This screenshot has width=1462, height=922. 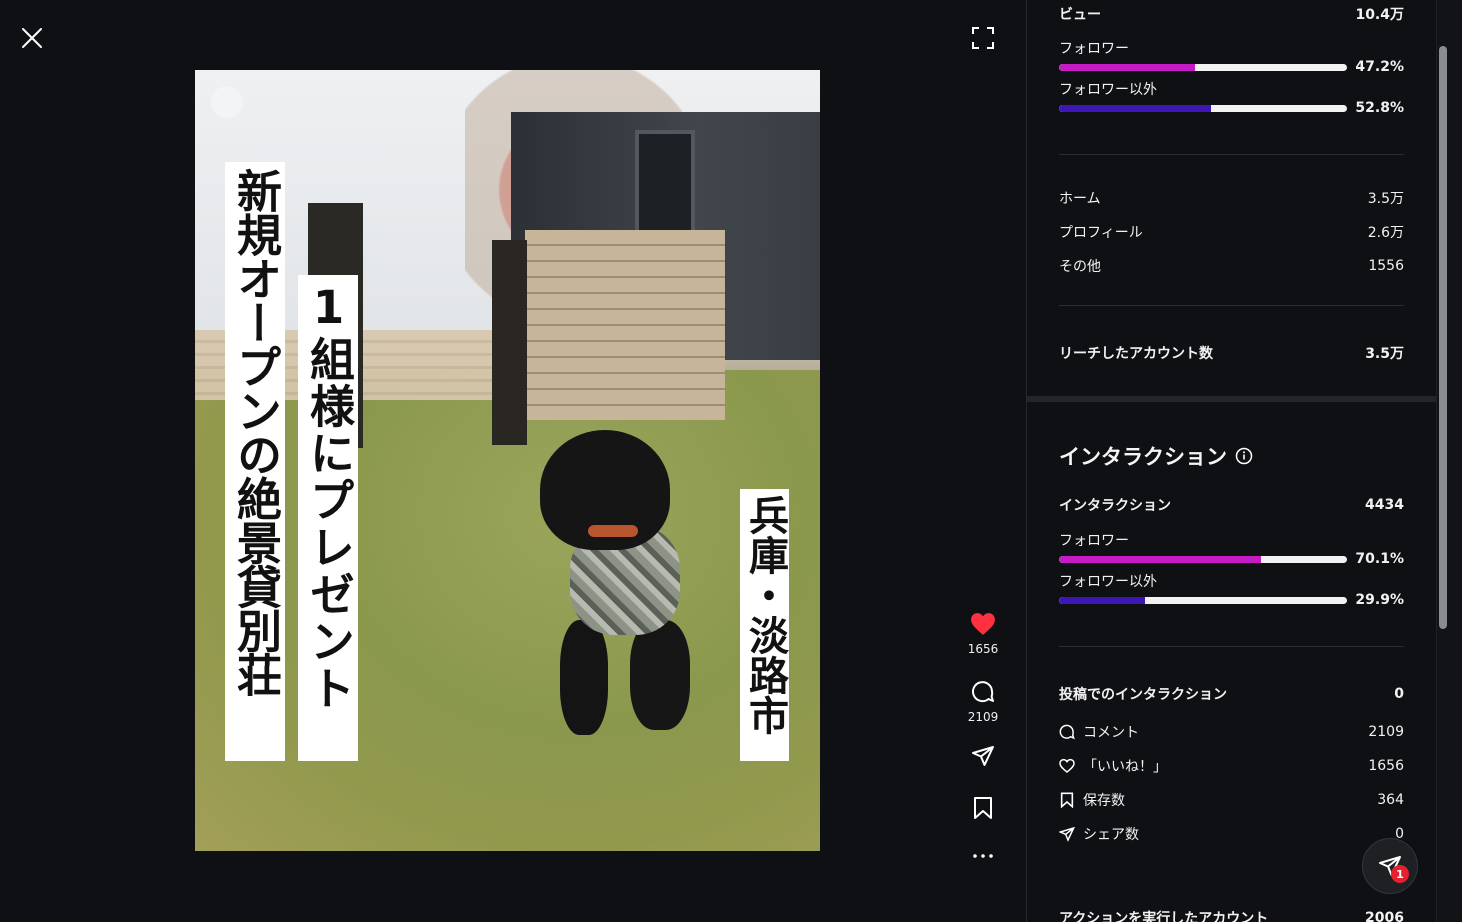 What do you see at coordinates (1231, 800) in the screenshot?
I see `metric-row-saves: 保存数 364` at bounding box center [1231, 800].